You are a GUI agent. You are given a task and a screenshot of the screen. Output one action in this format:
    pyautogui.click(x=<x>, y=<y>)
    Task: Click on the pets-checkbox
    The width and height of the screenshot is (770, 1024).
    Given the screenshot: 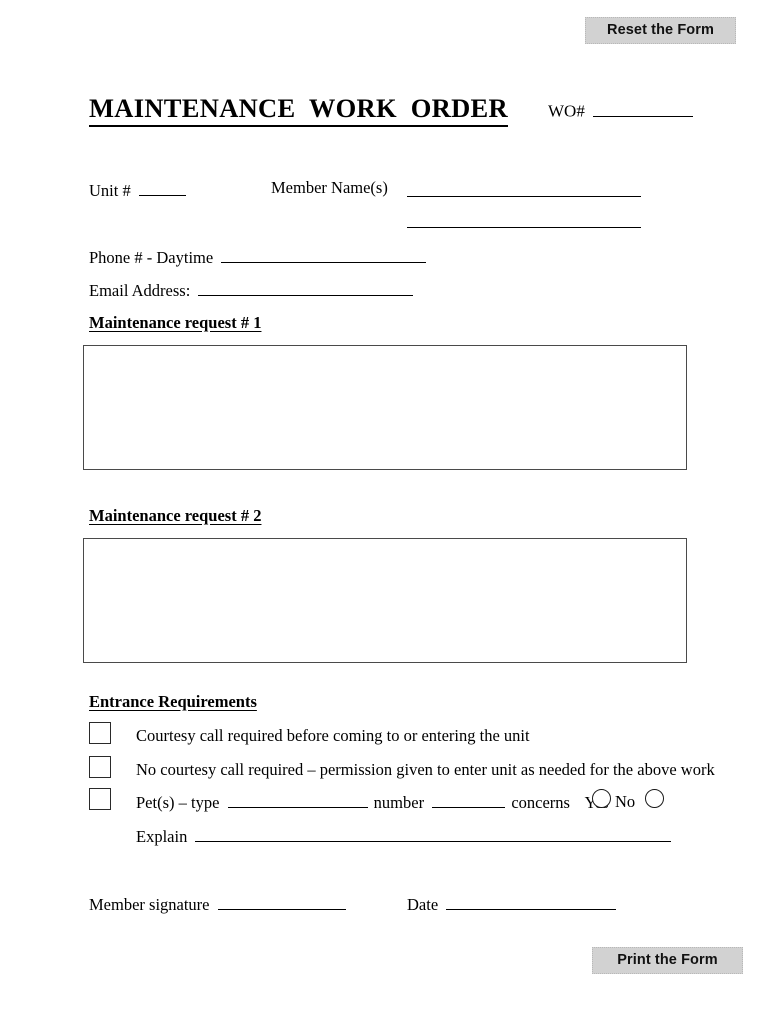 What is the action you would take?
    pyautogui.click(x=100, y=799)
    